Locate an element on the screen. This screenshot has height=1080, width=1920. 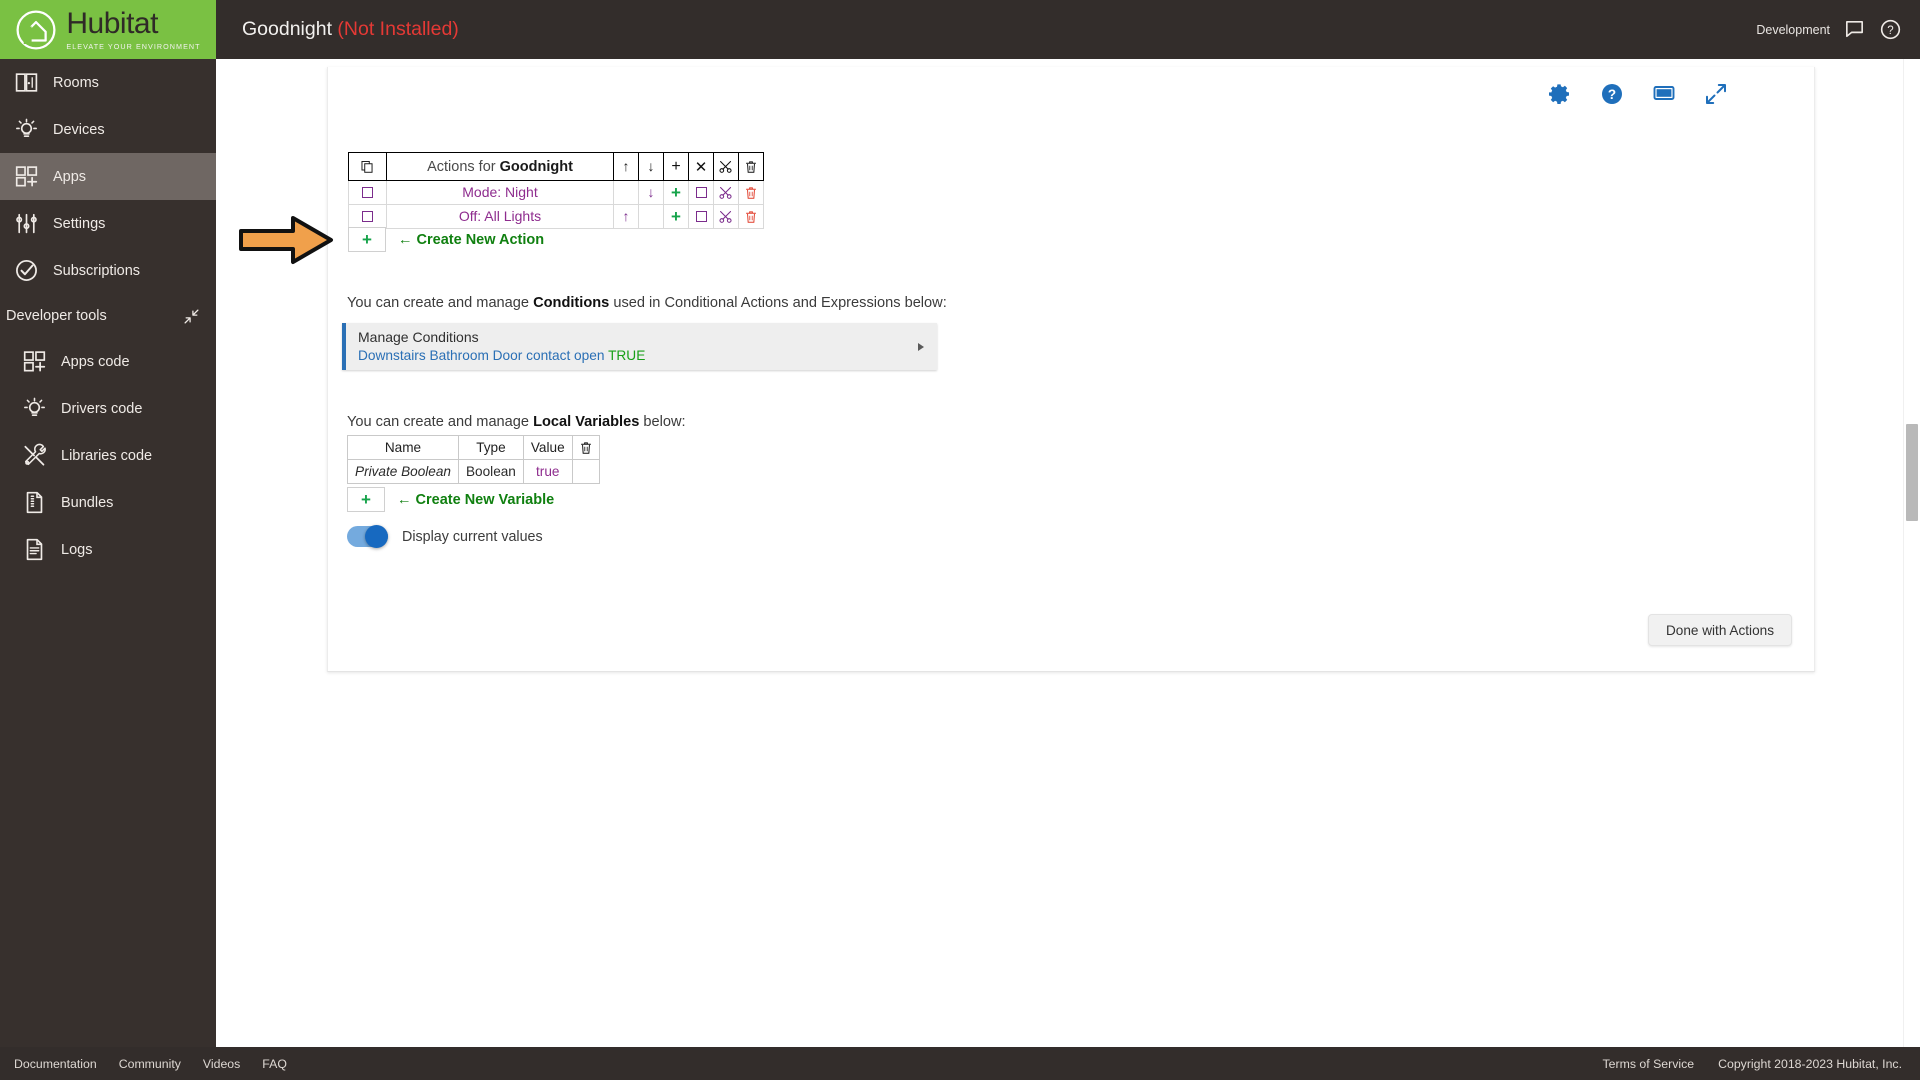
sidebar-item-apps-code: Apps code is located at coordinates (108, 361).